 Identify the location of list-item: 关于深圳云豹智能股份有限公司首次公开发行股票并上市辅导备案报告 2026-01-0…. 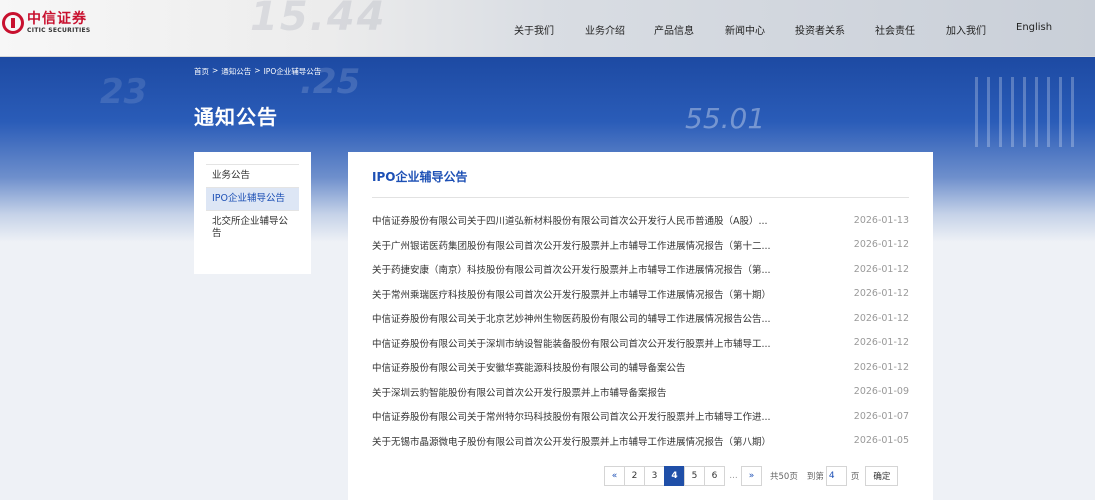
(640, 392).